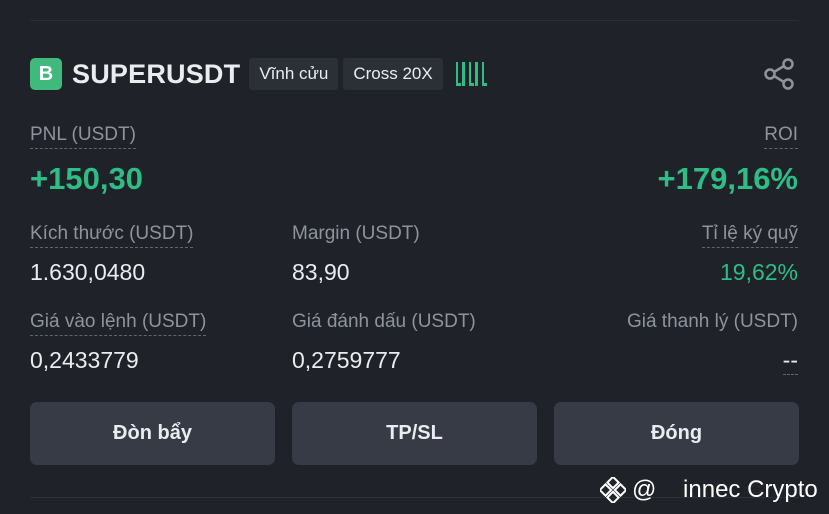 This screenshot has width=829, height=514. Describe the element at coordinates (779, 74) in the screenshot. I see `share-icon` at that location.